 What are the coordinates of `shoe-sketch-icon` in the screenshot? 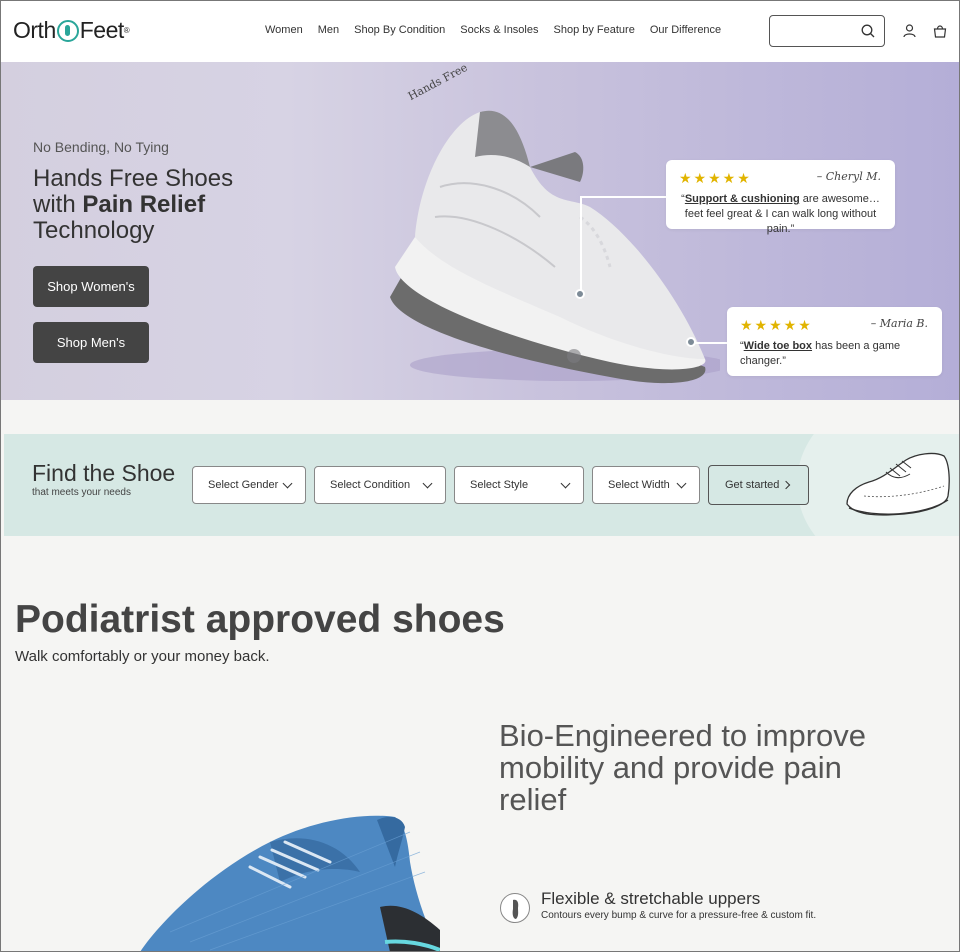 It's located at (898, 484).